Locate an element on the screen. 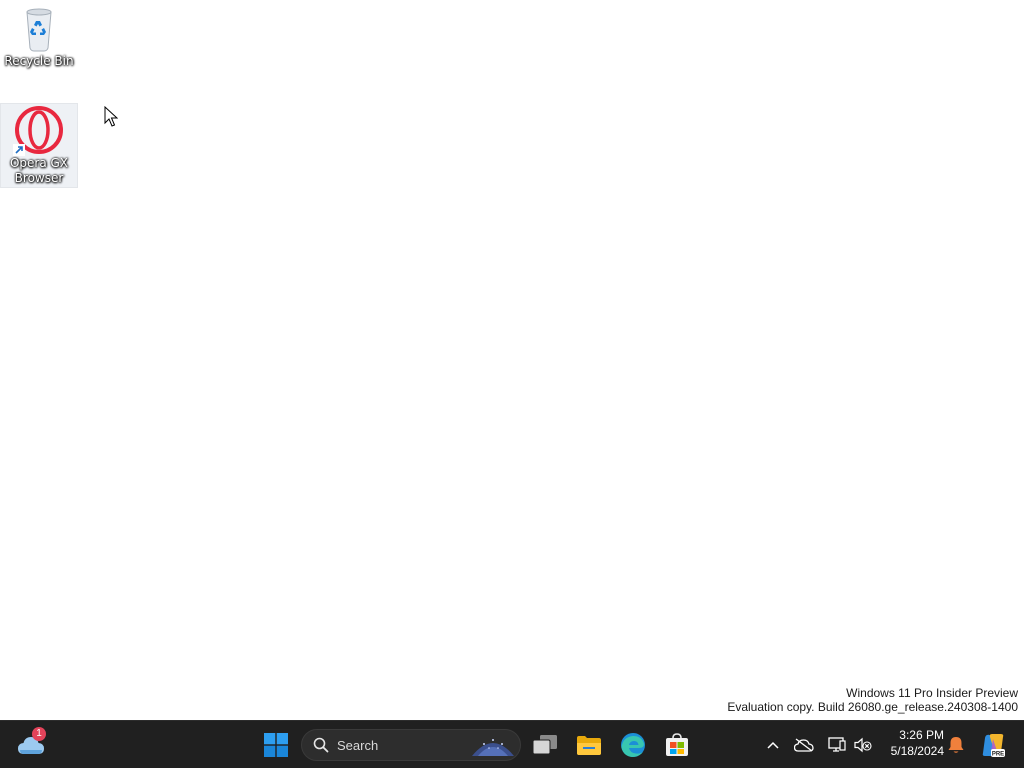  desktop-icon-opera-gx: Opera GX Browser is located at coordinates (39, 145).